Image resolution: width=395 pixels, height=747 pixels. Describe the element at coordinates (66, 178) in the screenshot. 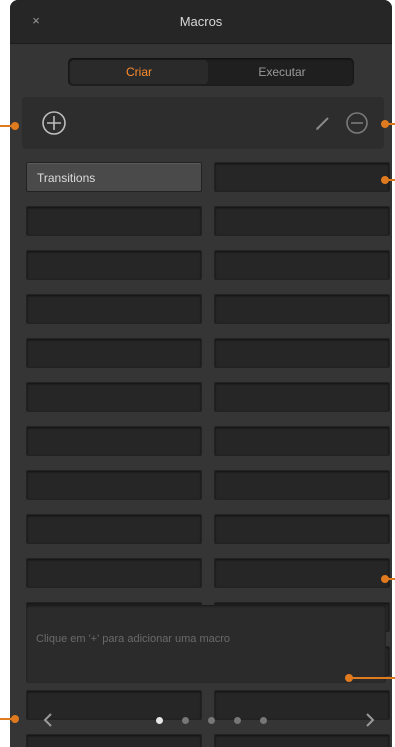

I see `macro-slot-label: Transitions` at that location.